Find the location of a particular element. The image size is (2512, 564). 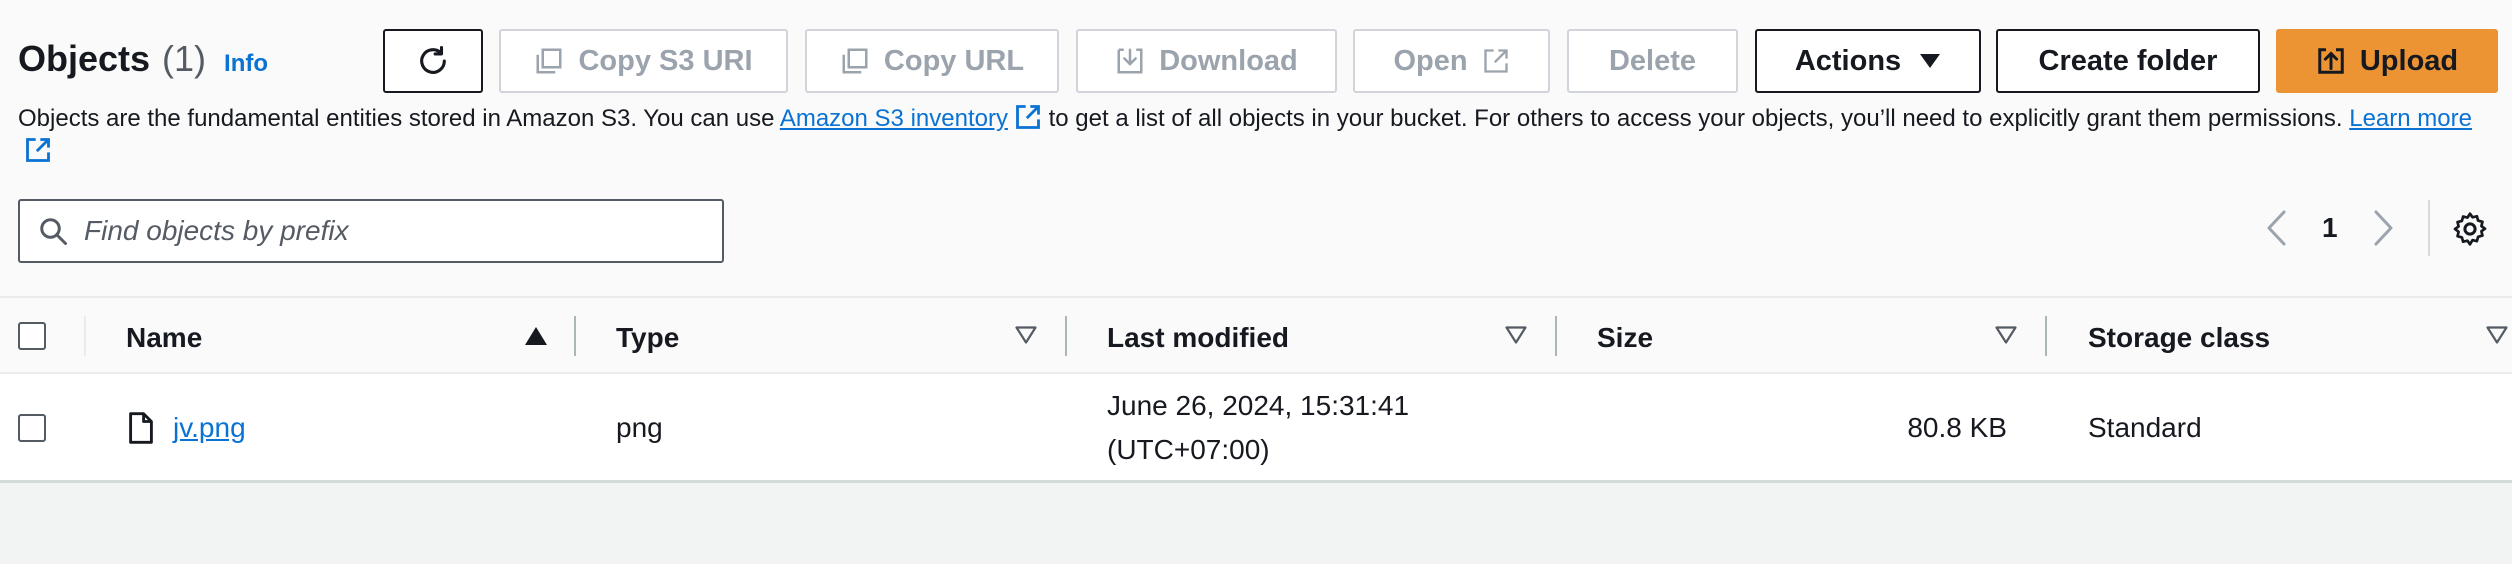

inventory-link: Amazon S3 inventory is located at coordinates (894, 118).